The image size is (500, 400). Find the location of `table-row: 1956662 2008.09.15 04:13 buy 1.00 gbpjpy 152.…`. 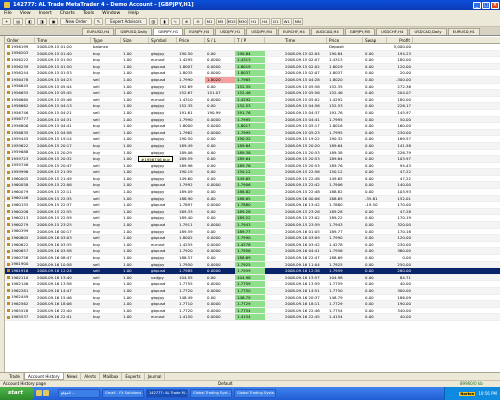

table-row: 1956662 2008.09.15 04:13 buy 1.00 gbpjpy 152.… is located at coordinates (252, 106).